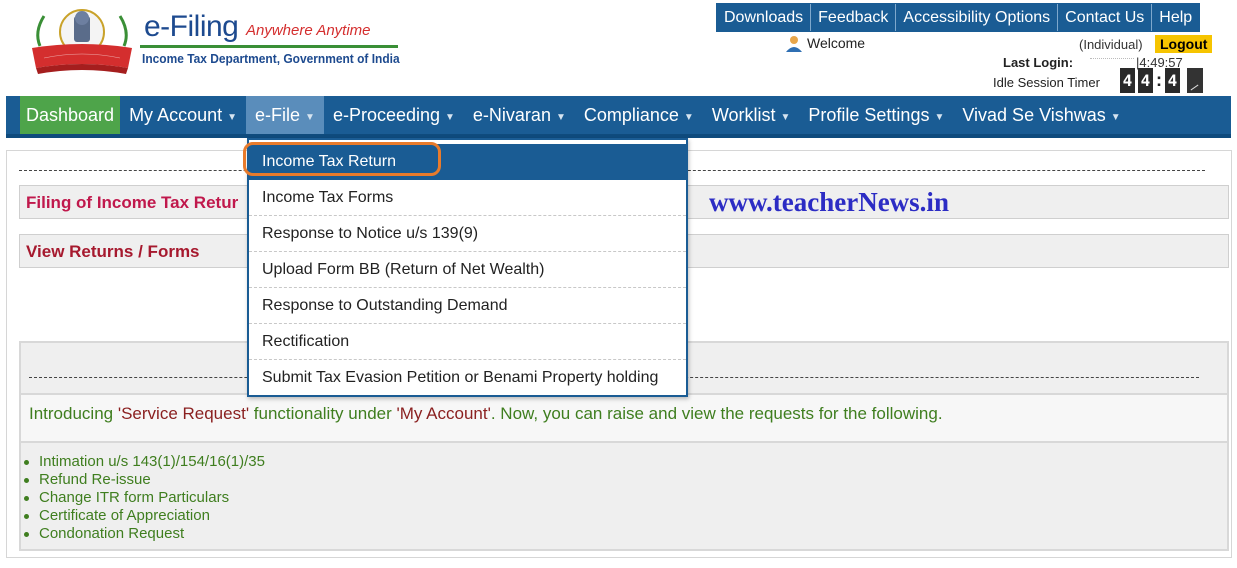  I want to click on menu-item-income-tax-return: Income Tax Return, so click(467, 162).